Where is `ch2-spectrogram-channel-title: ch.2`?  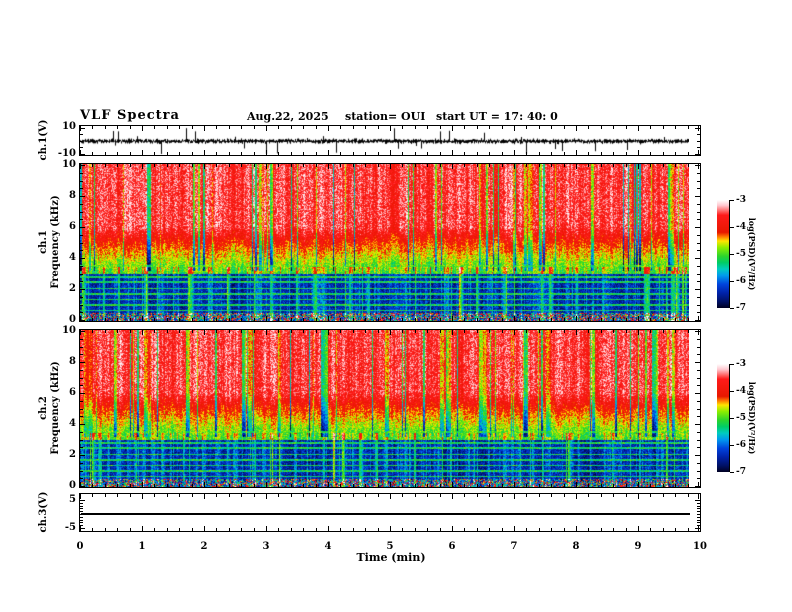 ch2-spectrogram-channel-title: ch.2 is located at coordinates (43, 408).